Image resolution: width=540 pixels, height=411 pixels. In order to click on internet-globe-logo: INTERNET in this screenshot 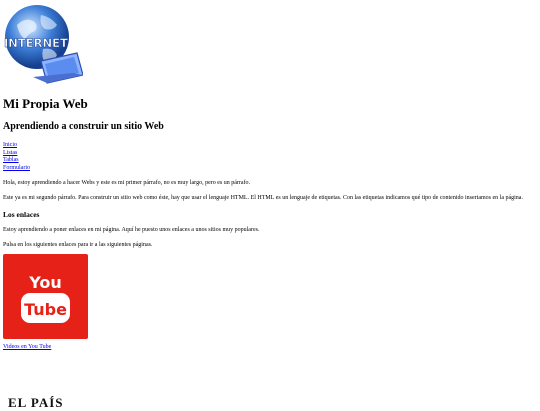, I will do `click(43, 44)`.